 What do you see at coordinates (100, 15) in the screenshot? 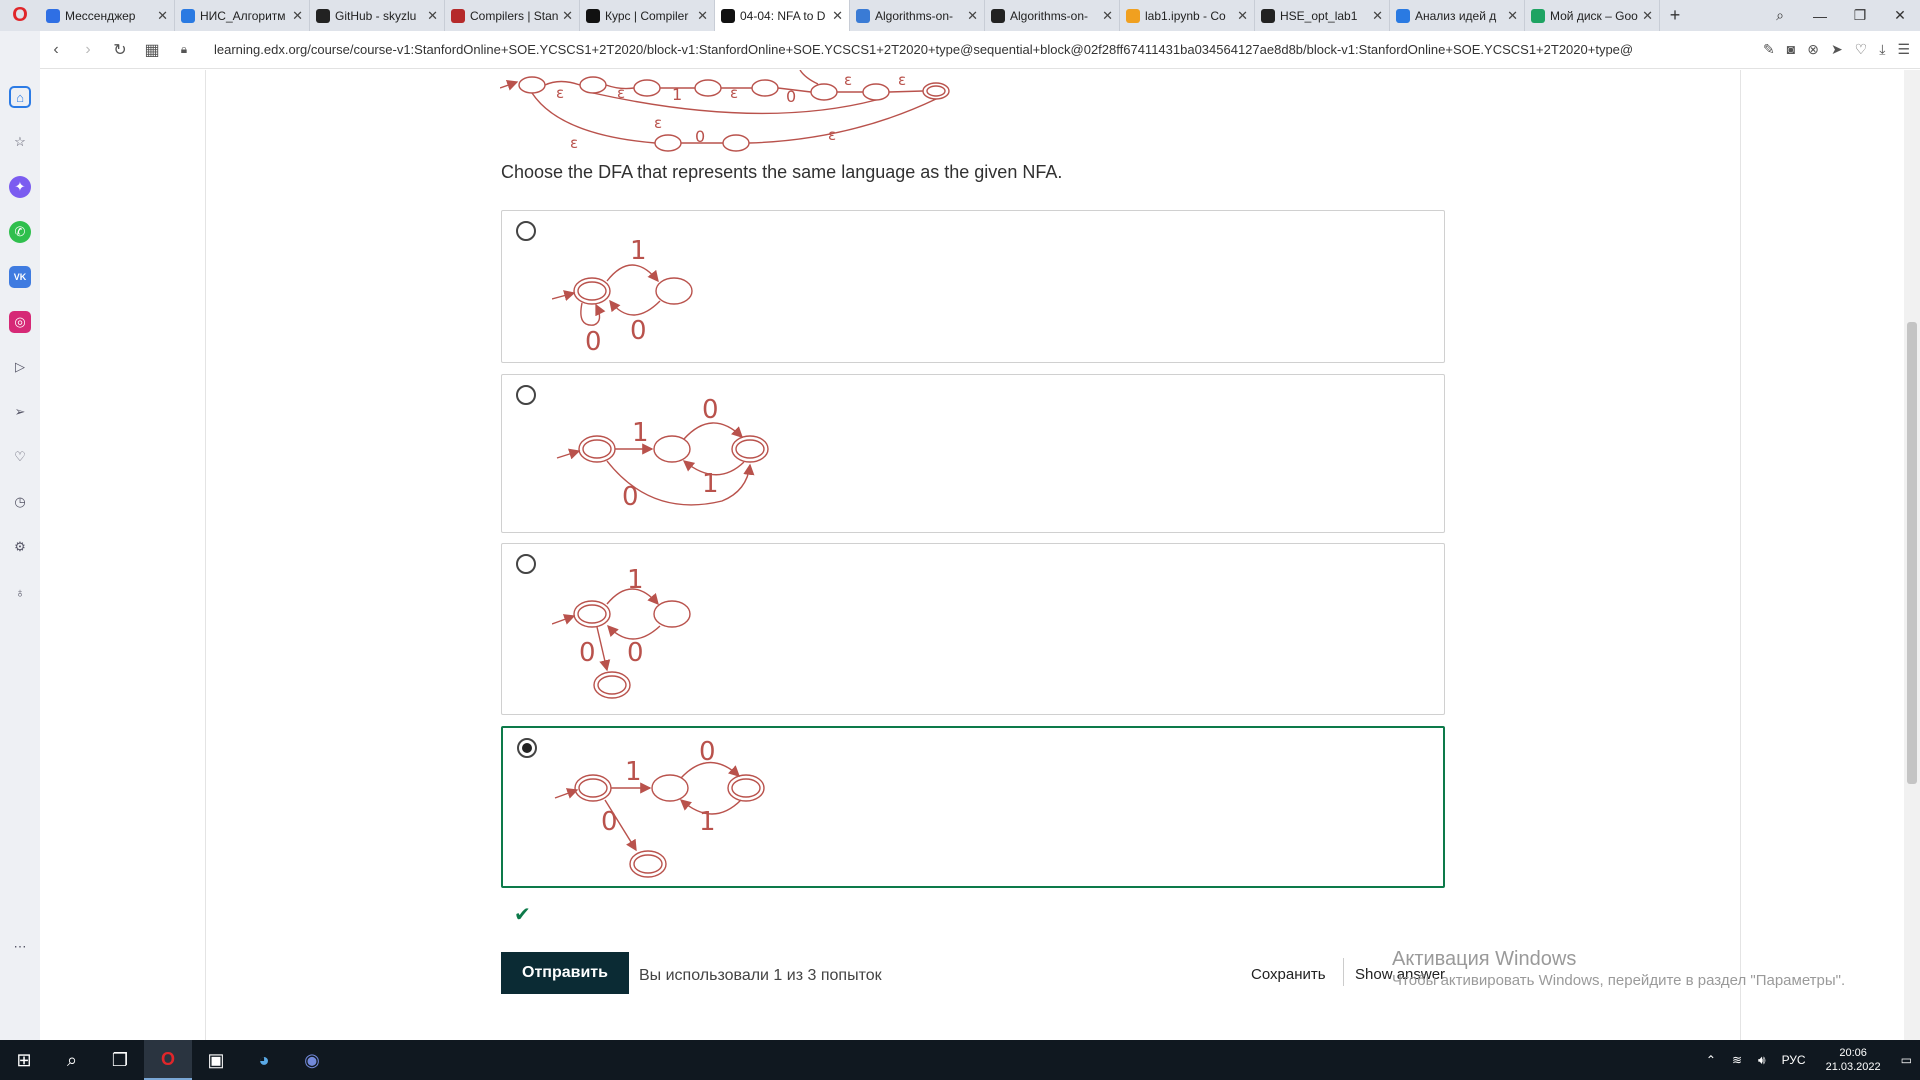
I see `tab-label: Мессенджер` at bounding box center [100, 15].